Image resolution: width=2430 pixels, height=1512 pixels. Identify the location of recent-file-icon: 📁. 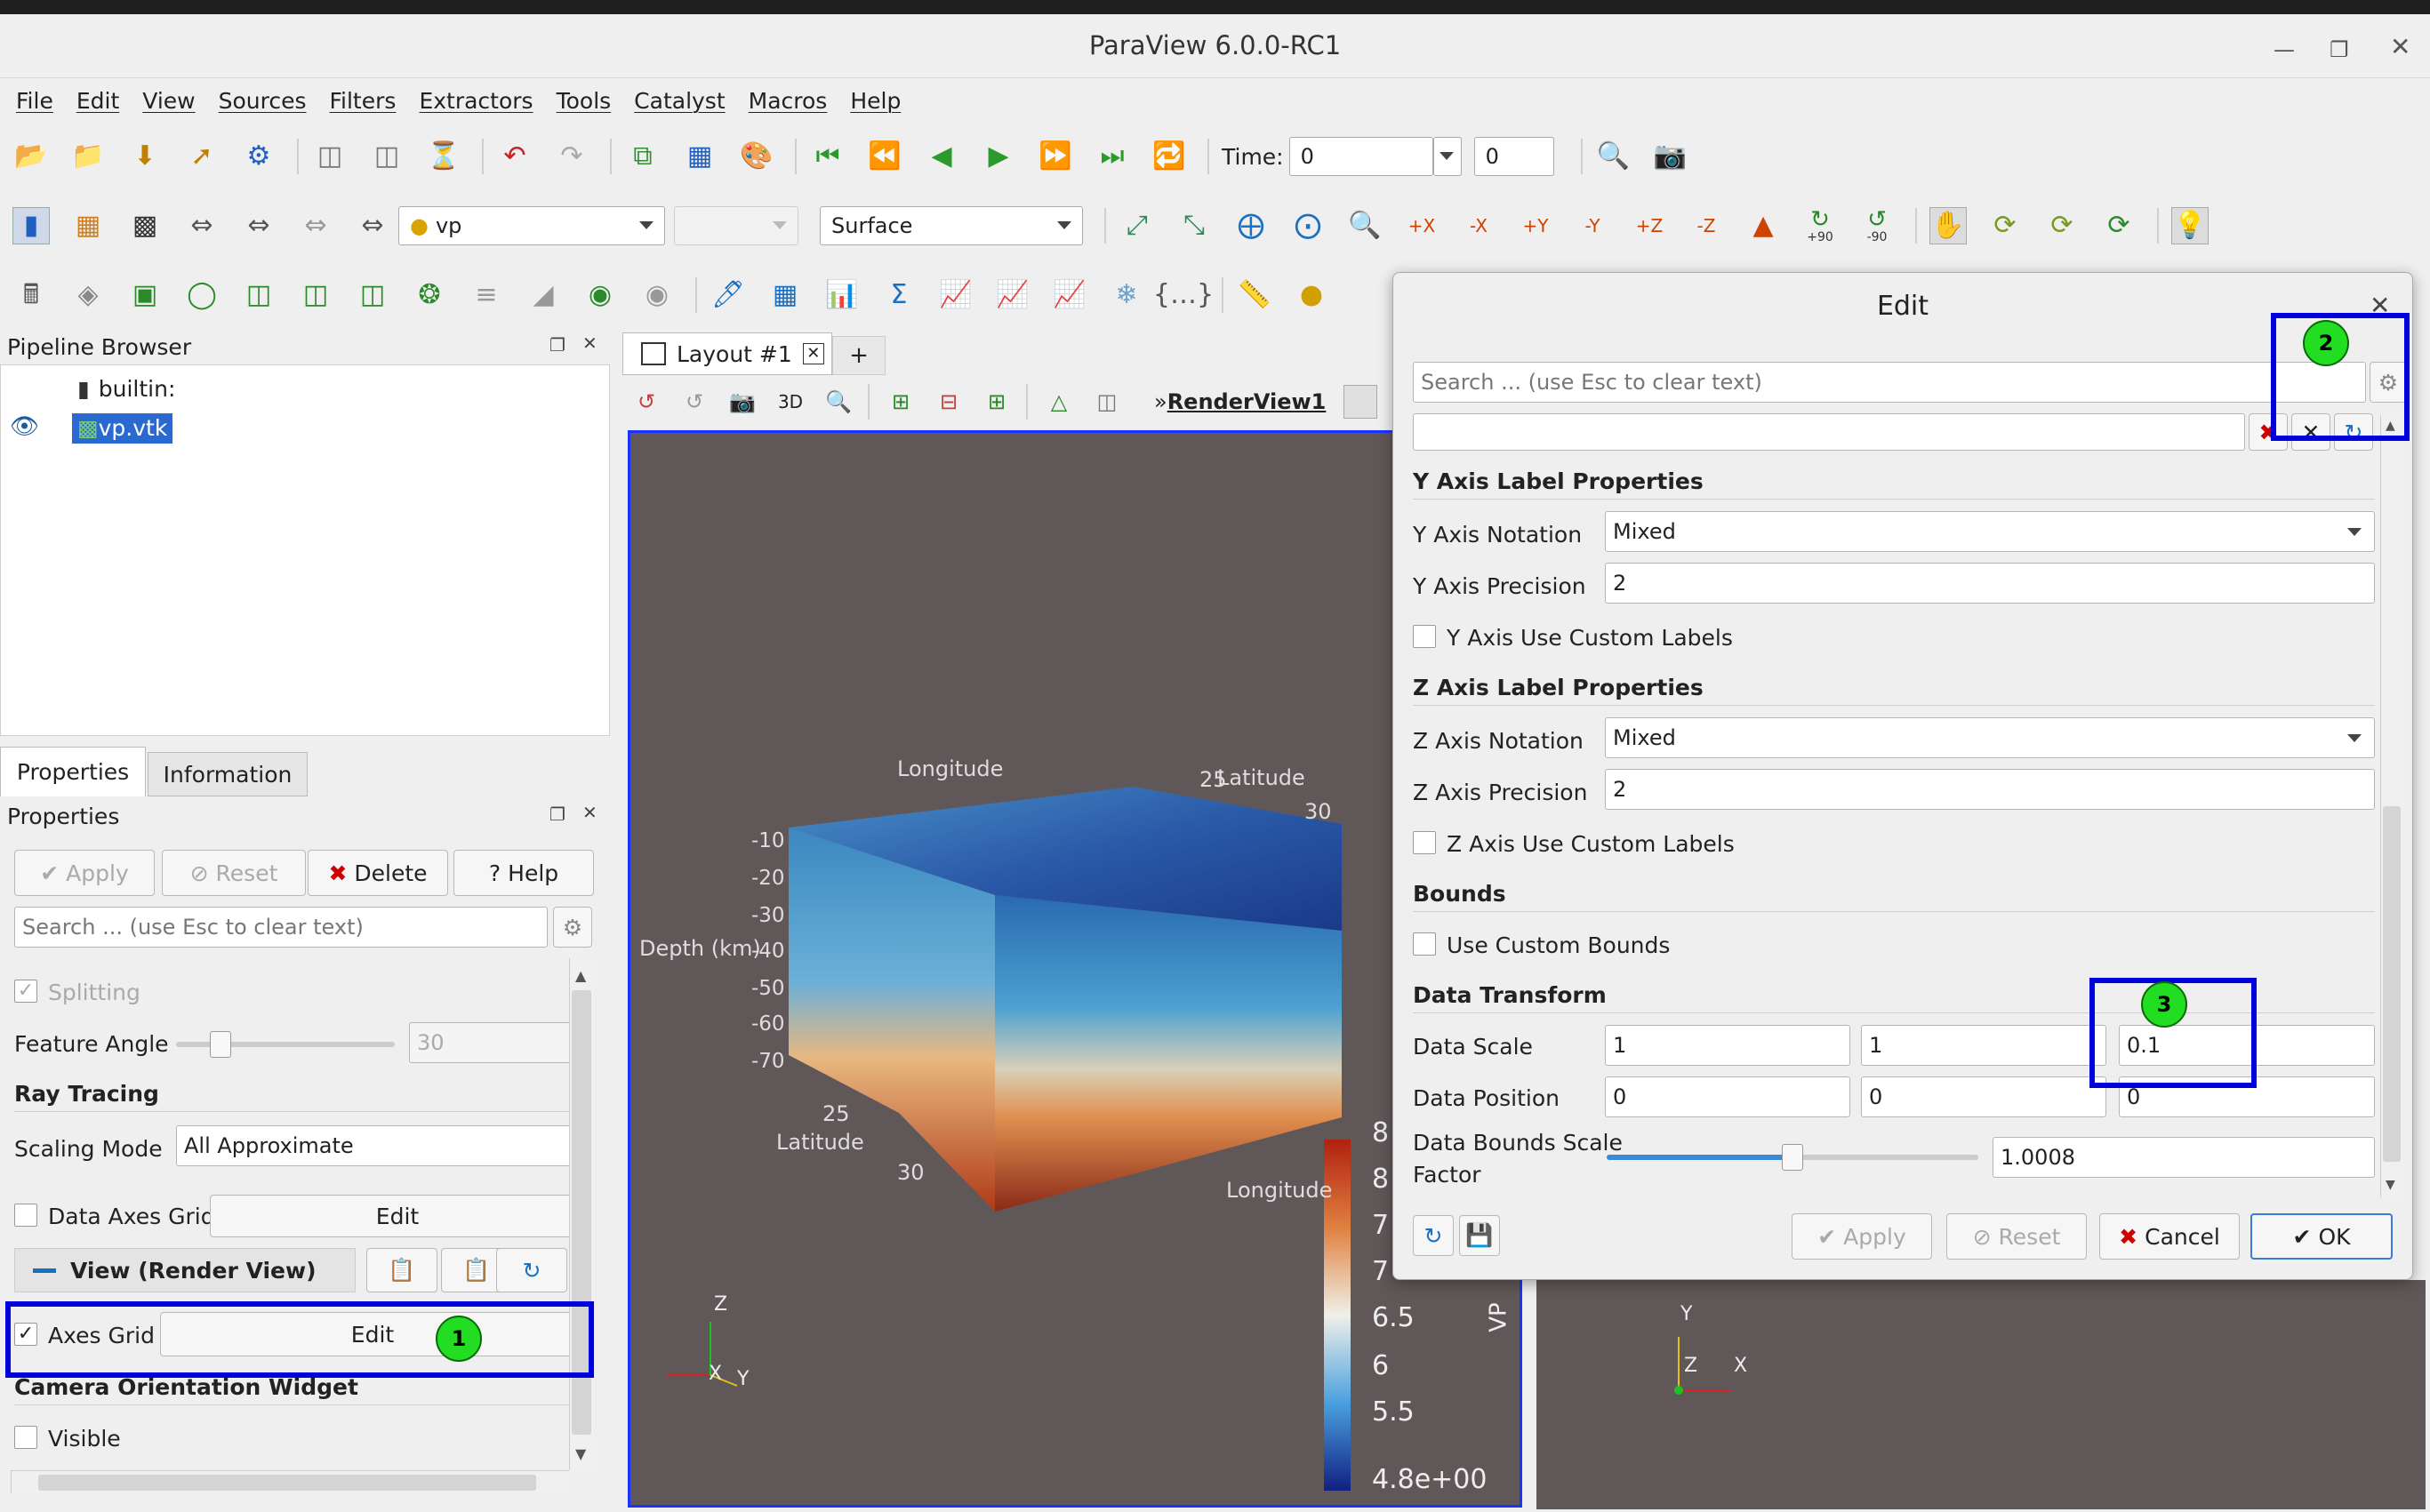
(88, 156).